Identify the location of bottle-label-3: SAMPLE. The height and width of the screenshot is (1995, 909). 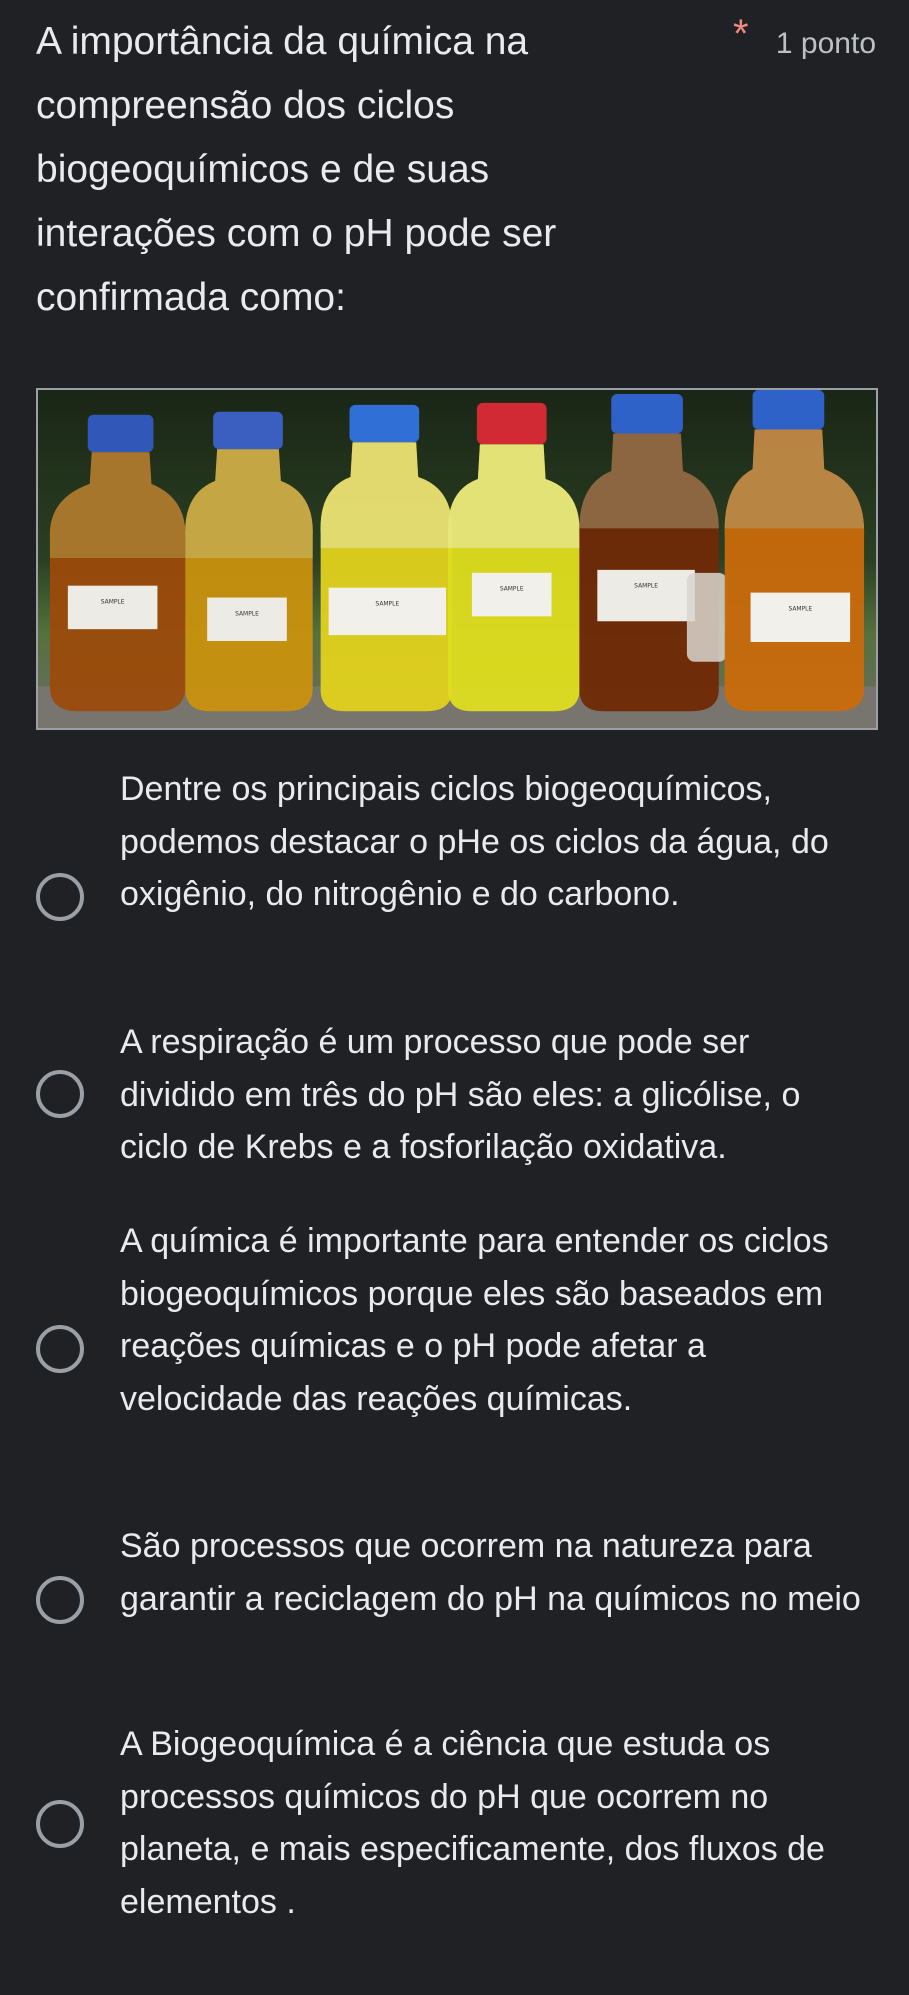
(387, 603).